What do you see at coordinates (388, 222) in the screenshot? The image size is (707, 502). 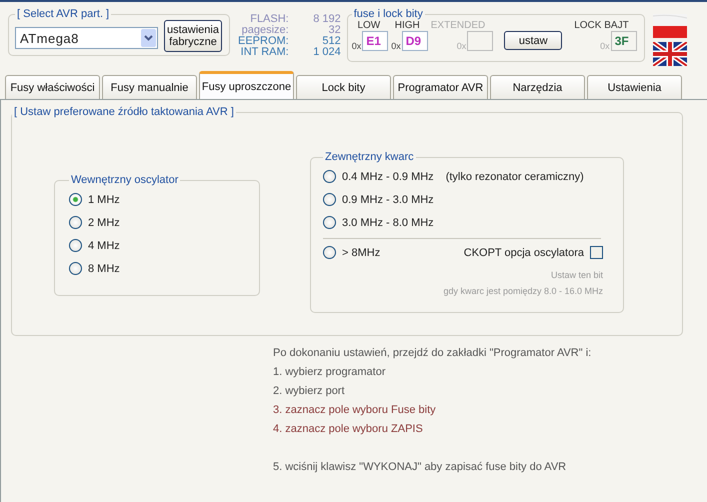 I see `option-label: 3.0 MHz - 8.0 MHz` at bounding box center [388, 222].